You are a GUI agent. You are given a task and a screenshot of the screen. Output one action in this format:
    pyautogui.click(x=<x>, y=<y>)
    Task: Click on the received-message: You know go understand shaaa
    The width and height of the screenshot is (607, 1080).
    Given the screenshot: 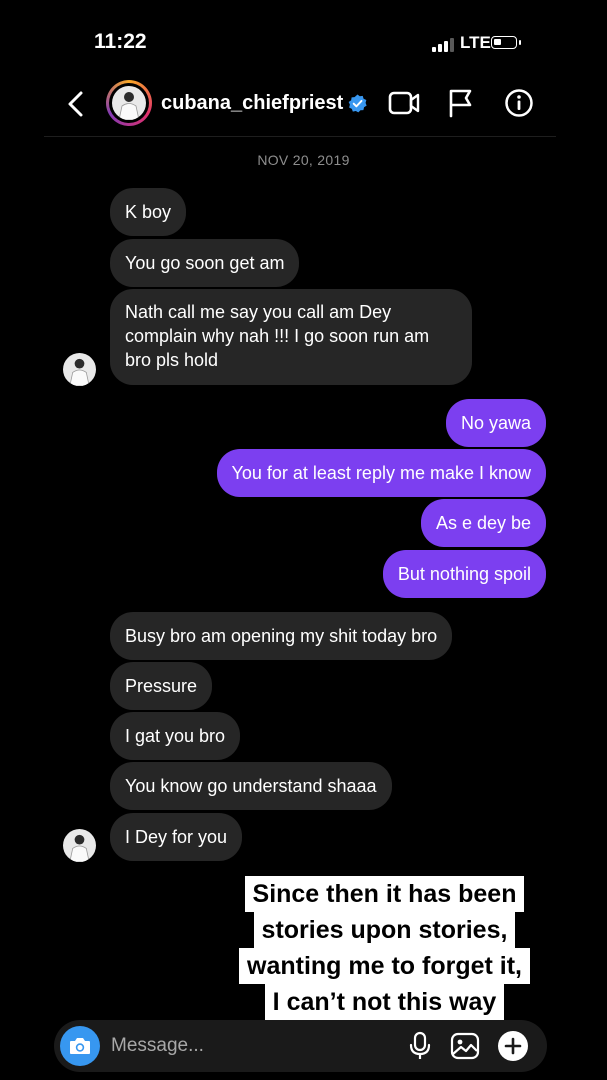 What is the action you would take?
    pyautogui.click(x=251, y=786)
    